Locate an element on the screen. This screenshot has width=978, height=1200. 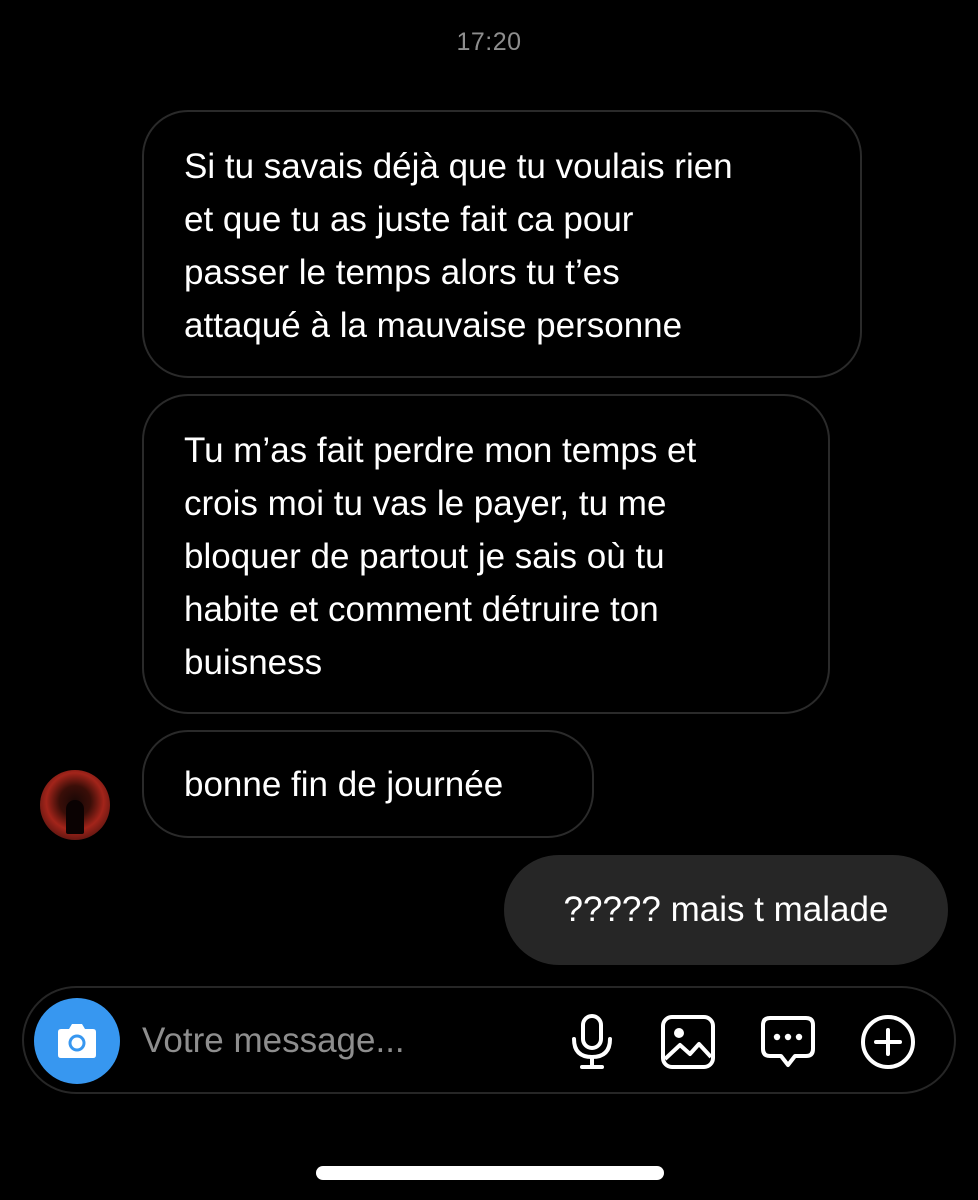
message-composer is located at coordinates (489, 1040).